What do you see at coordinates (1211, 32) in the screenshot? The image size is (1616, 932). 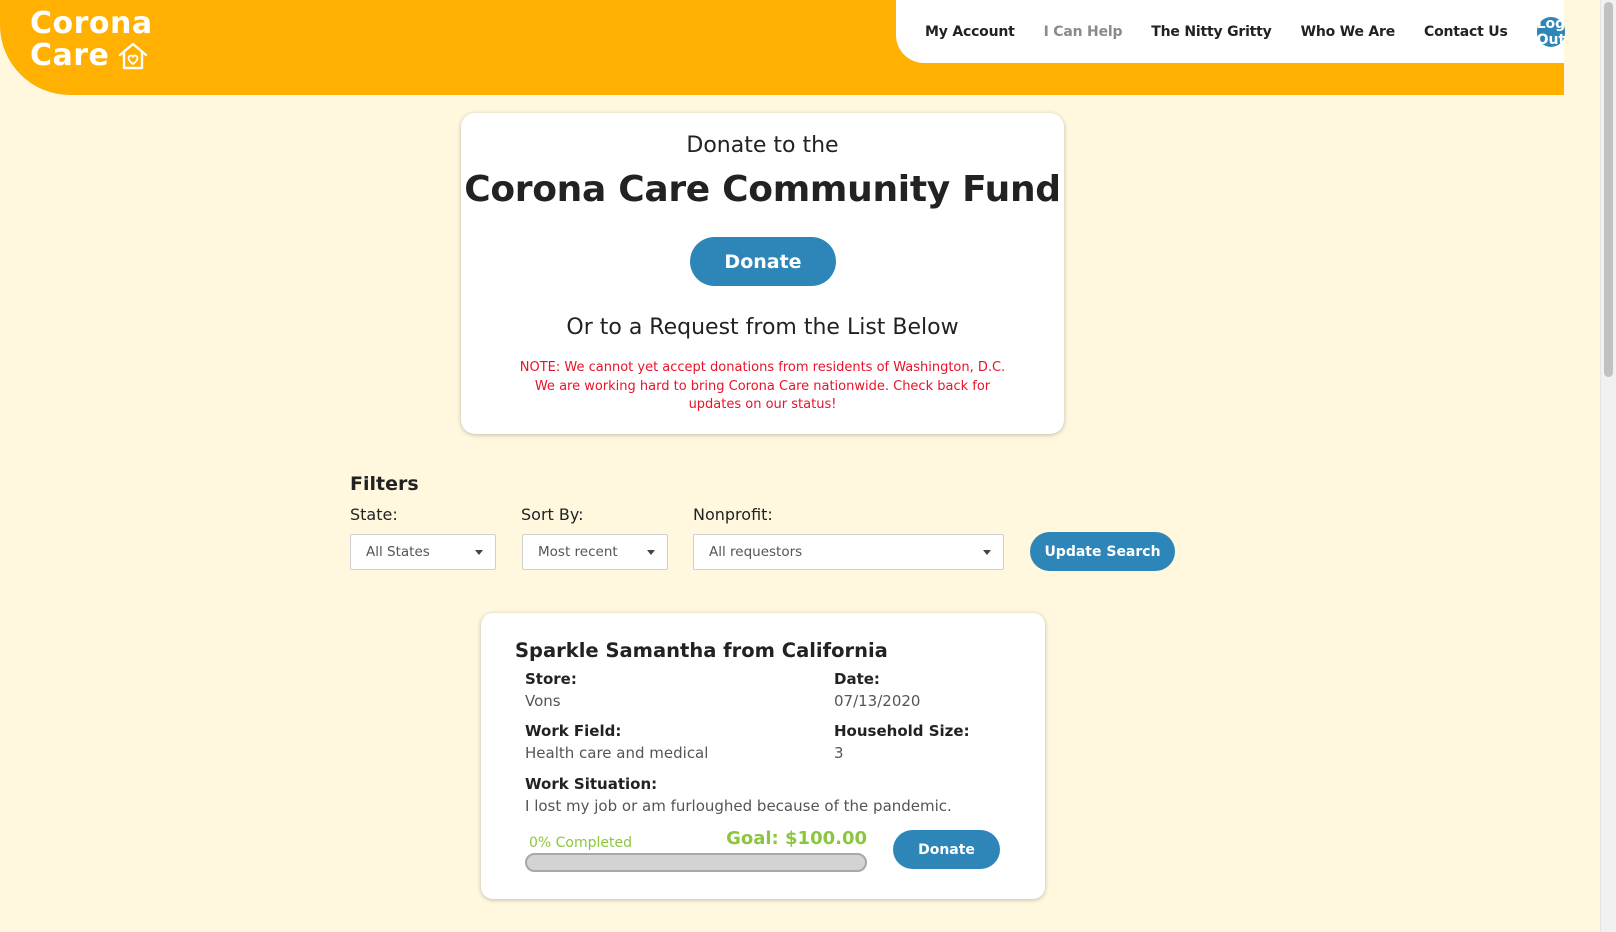 I see `nav-nitty-gritty: The Nitty Gritty` at bounding box center [1211, 32].